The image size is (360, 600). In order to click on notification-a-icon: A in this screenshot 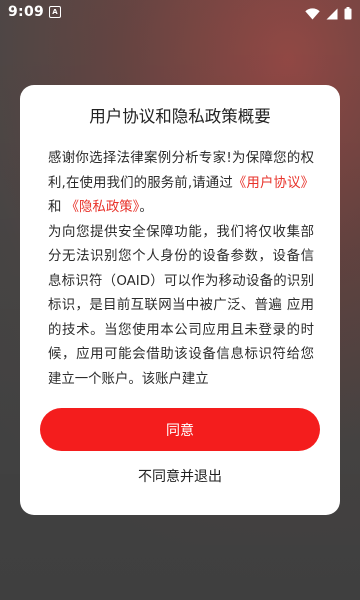, I will do `click(55, 12)`.